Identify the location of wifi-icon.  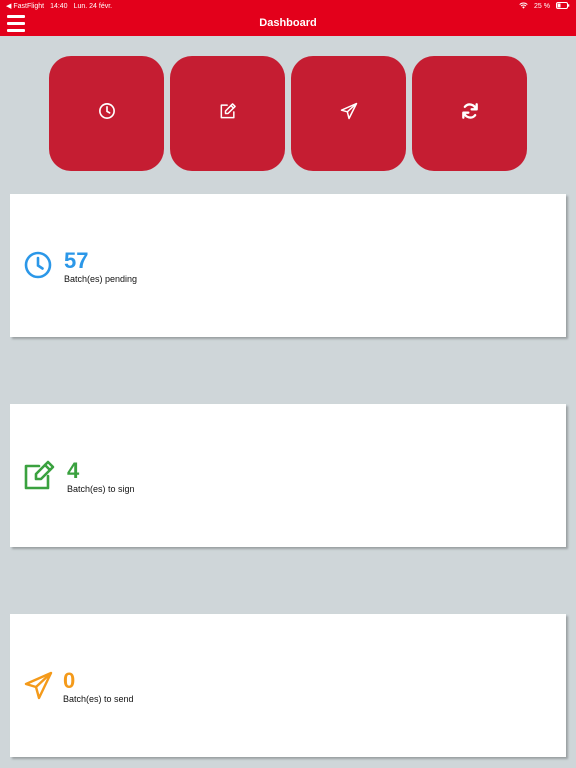
(523, 6).